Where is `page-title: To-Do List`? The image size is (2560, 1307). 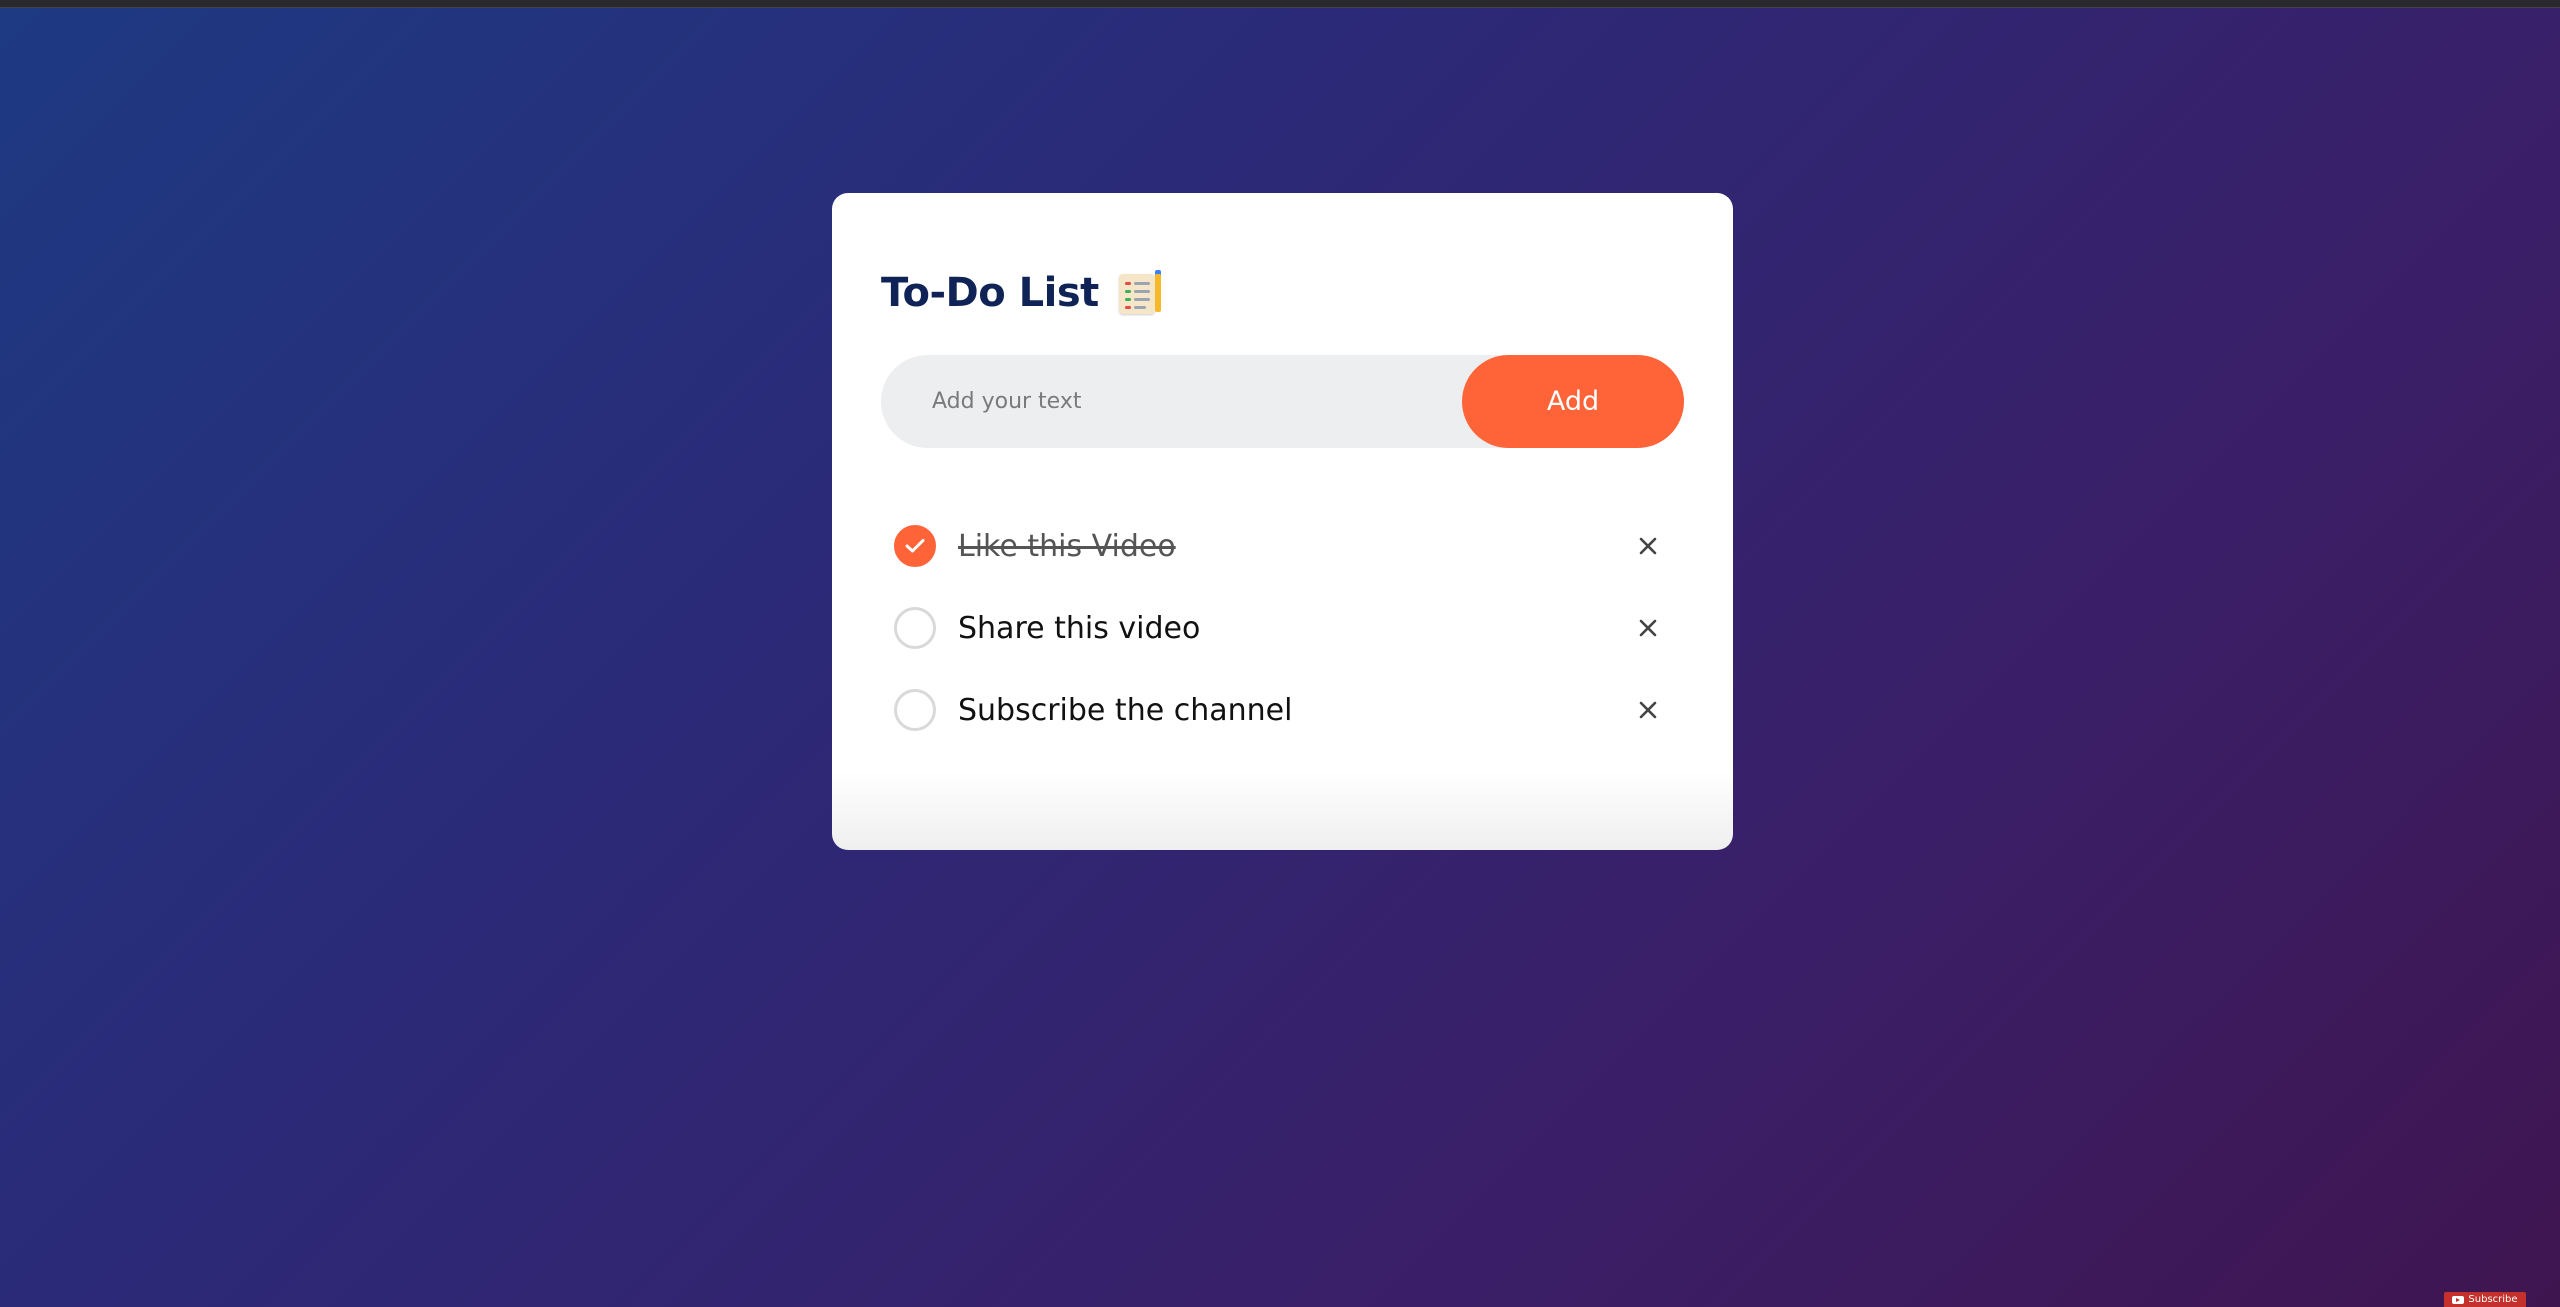
page-title: To-Do List is located at coordinates (990, 293).